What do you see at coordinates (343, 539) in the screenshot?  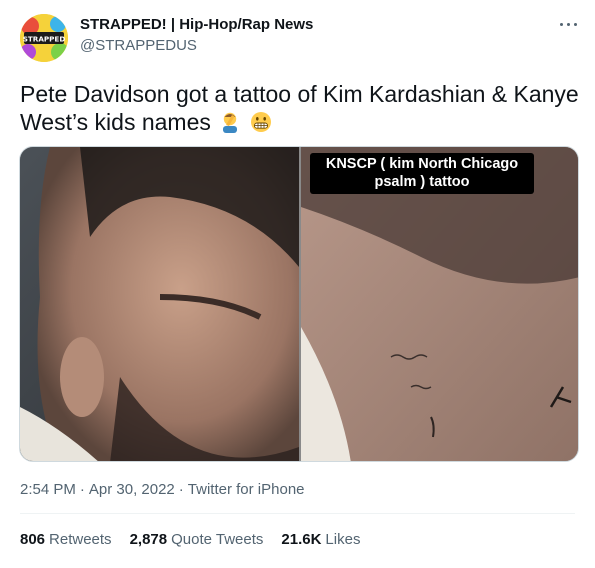 I see `likes-label: Likes` at bounding box center [343, 539].